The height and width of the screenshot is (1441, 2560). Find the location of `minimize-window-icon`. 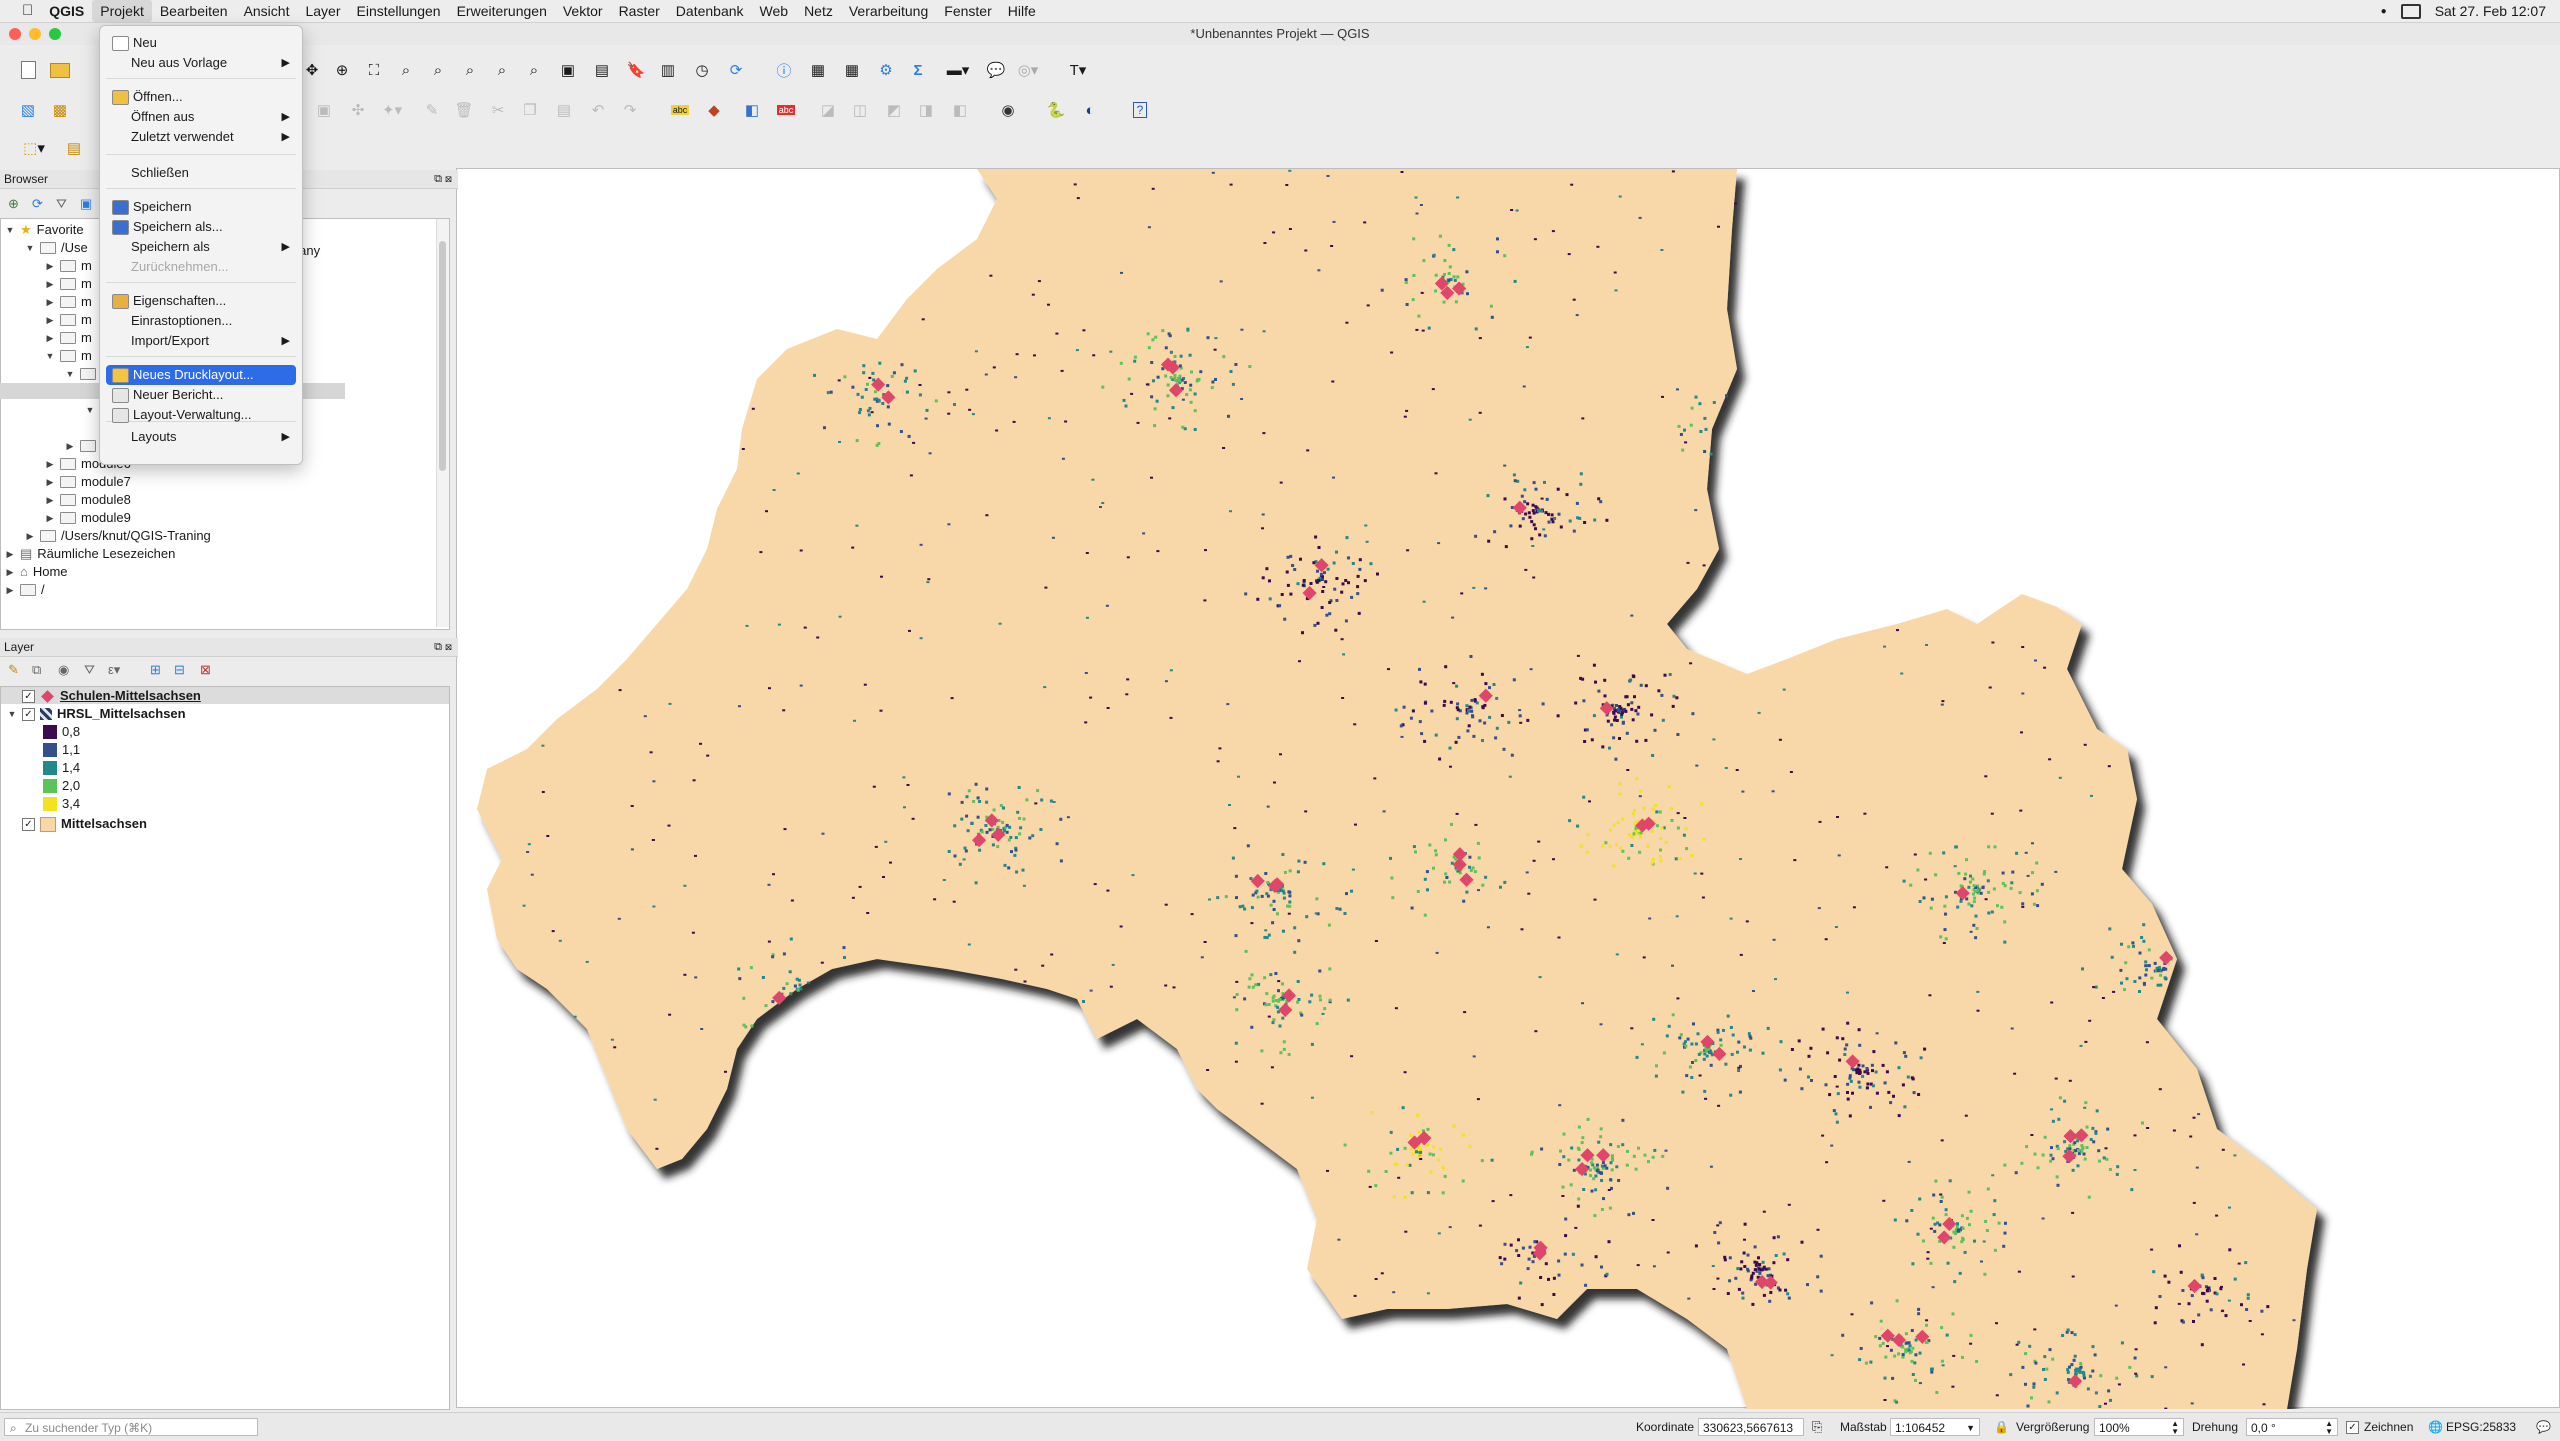

minimize-window-icon is located at coordinates (35, 34).